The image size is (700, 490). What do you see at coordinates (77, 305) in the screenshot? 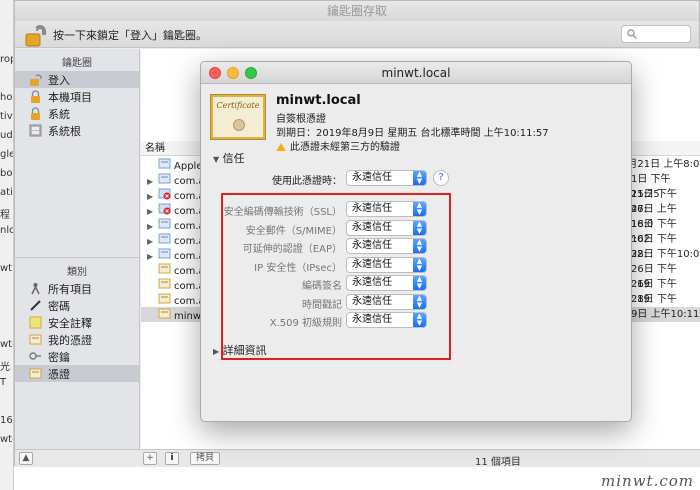
I see `category-item: 密碼` at bounding box center [77, 305].